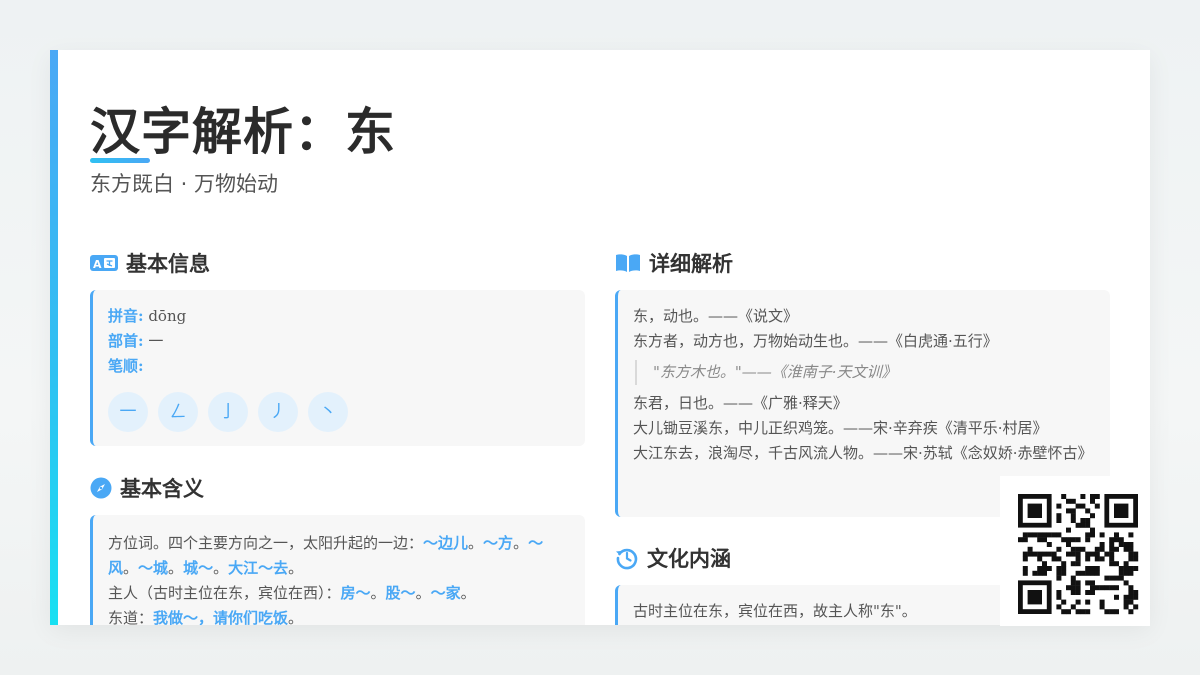 The width and height of the screenshot is (1200, 675). I want to click on page-subtitle: 东方既白 · 万物始动, so click(184, 184).